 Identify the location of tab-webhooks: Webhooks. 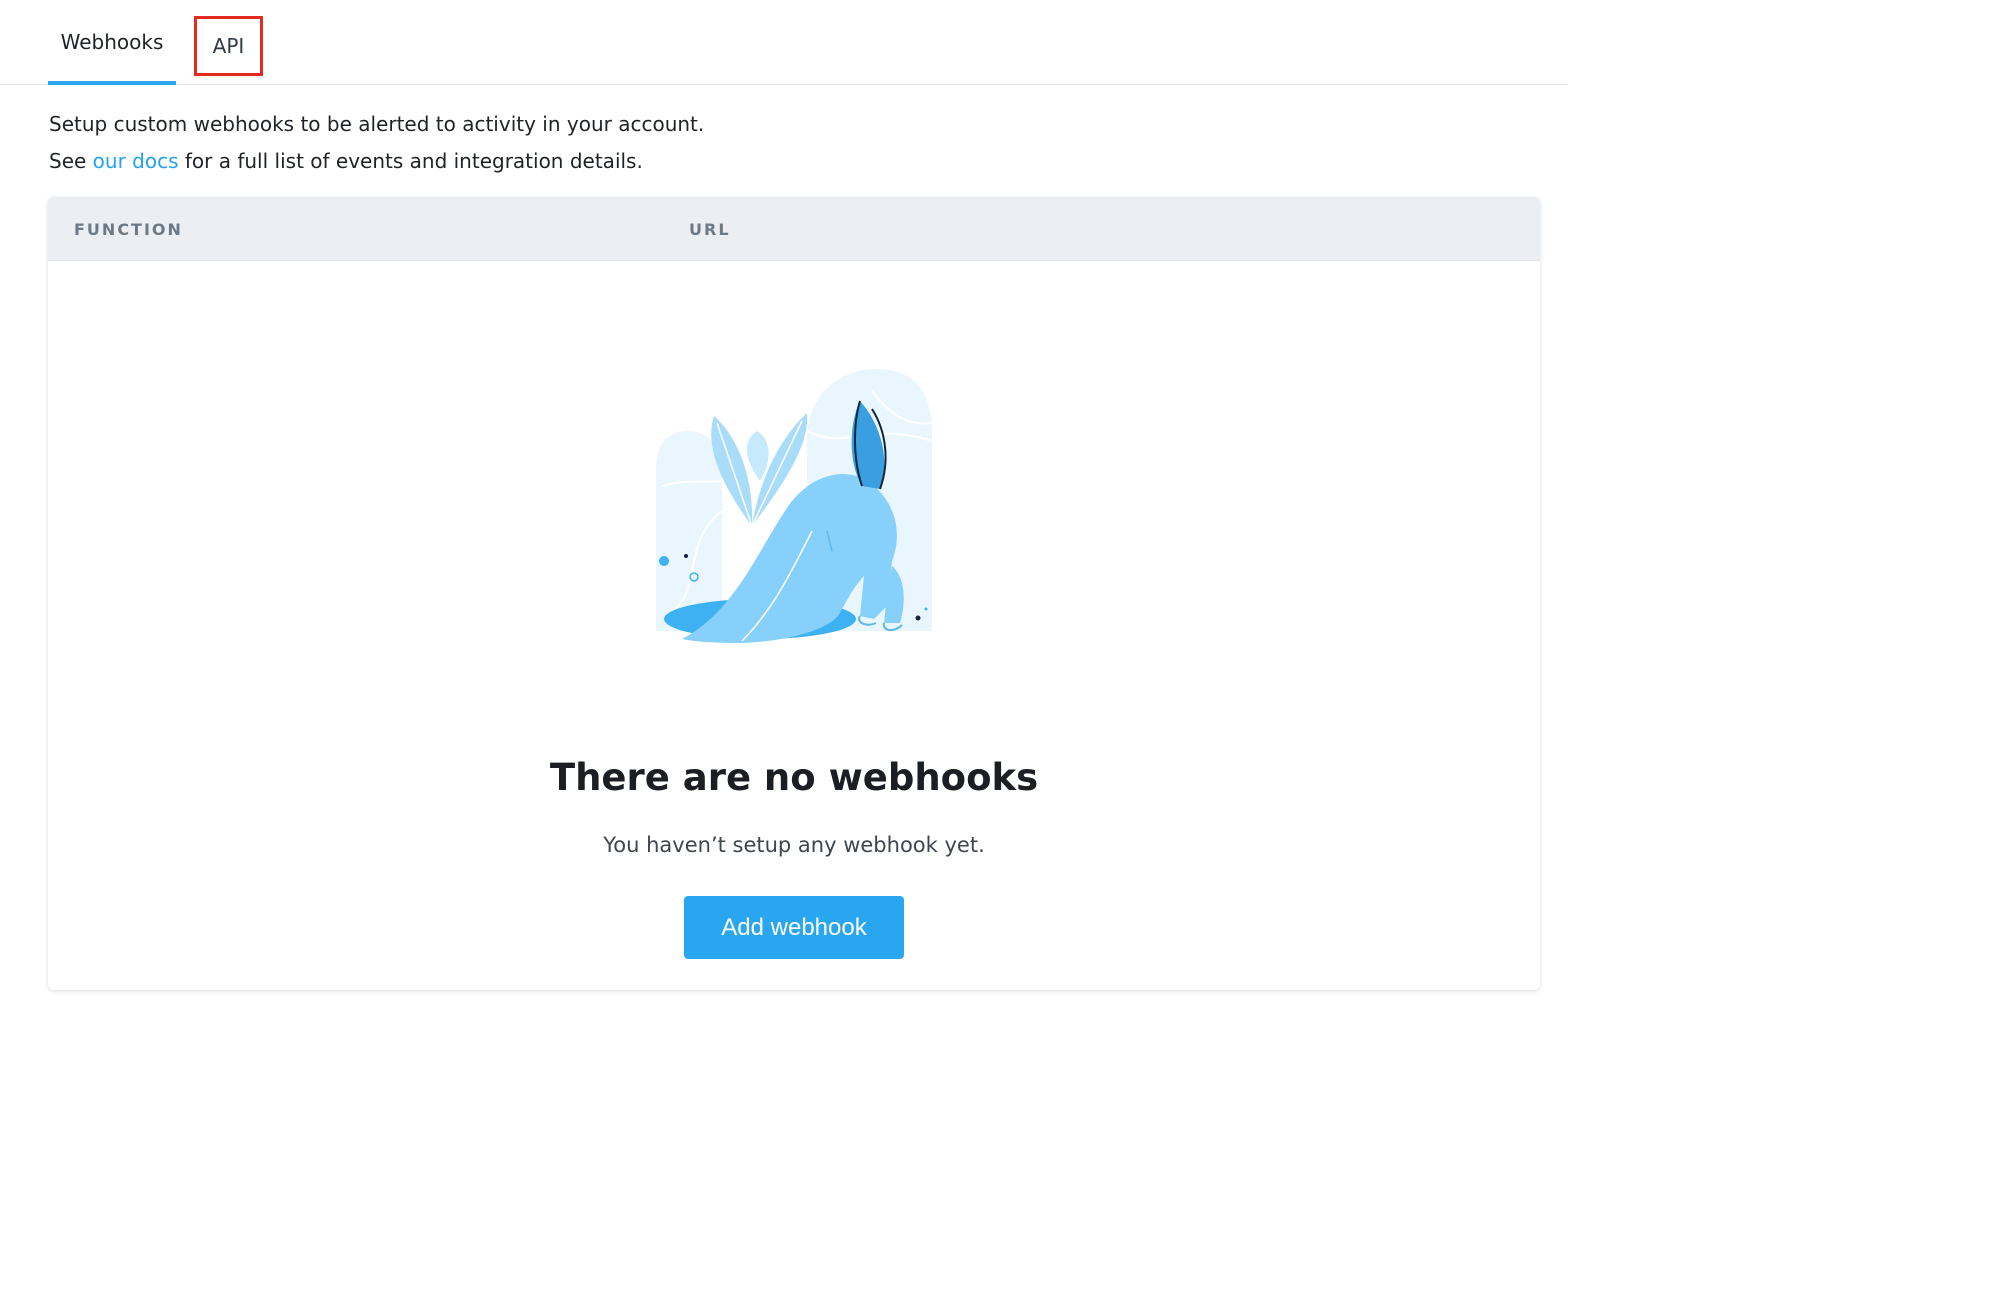
(112, 42).